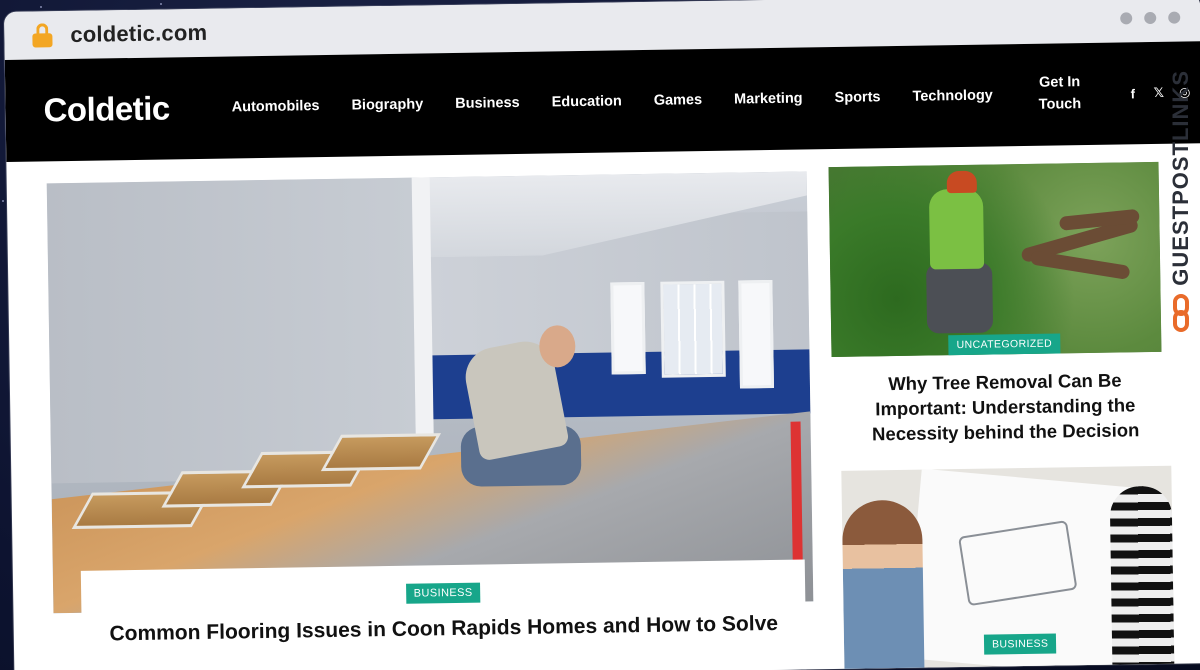 The height and width of the screenshot is (670, 1200). I want to click on nav-item-games: Games, so click(678, 100).